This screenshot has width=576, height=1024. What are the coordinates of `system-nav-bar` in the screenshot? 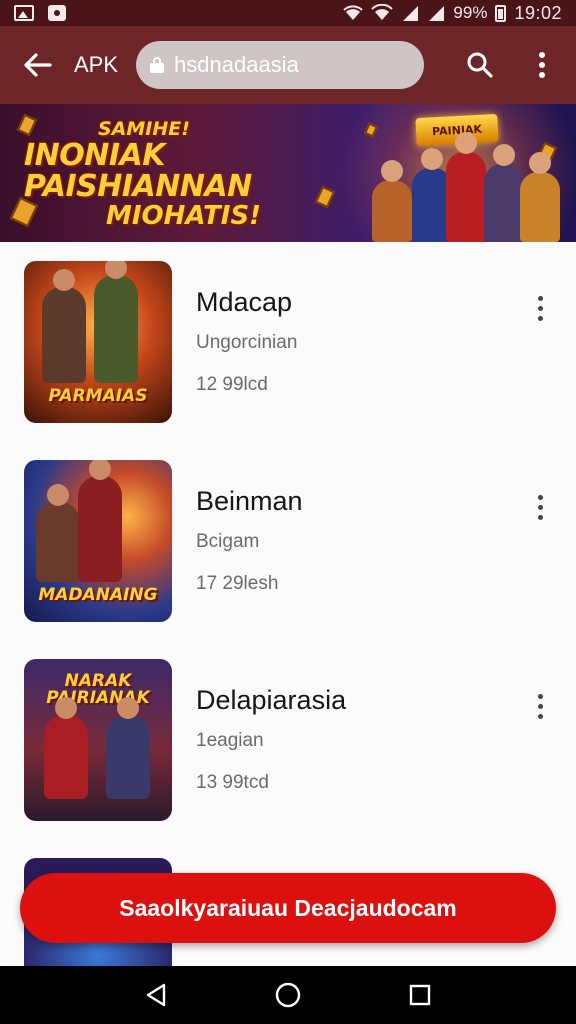 It's located at (288, 995).